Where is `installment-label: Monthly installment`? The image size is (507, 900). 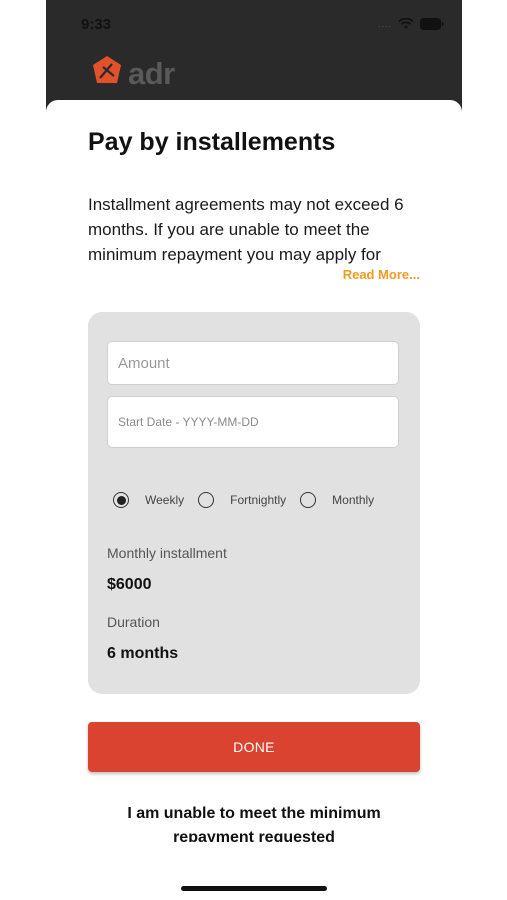
installment-label: Monthly installment is located at coordinates (167, 553).